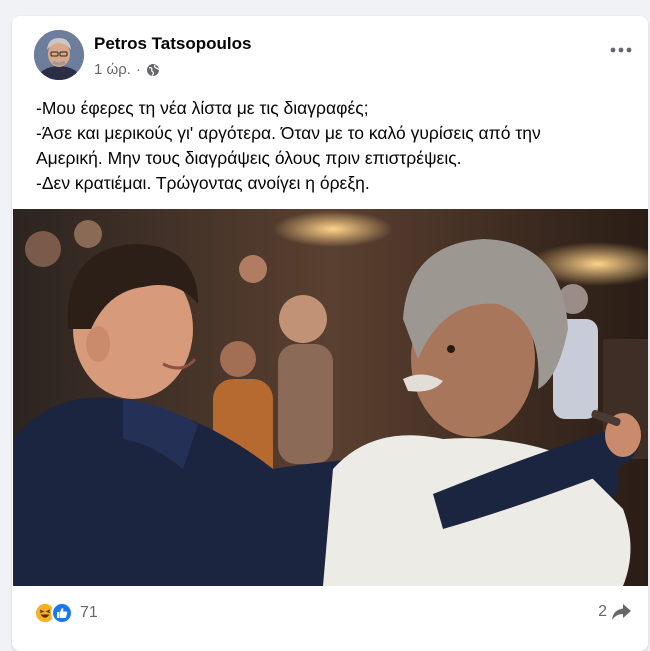 The height and width of the screenshot is (651, 650). I want to click on reaction-summary: 71, so click(66, 613).